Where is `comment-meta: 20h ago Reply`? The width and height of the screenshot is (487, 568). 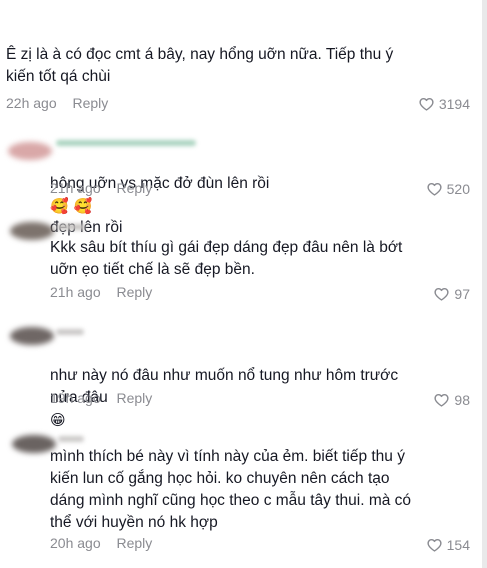 comment-meta: 20h ago Reply is located at coordinates (101, 543).